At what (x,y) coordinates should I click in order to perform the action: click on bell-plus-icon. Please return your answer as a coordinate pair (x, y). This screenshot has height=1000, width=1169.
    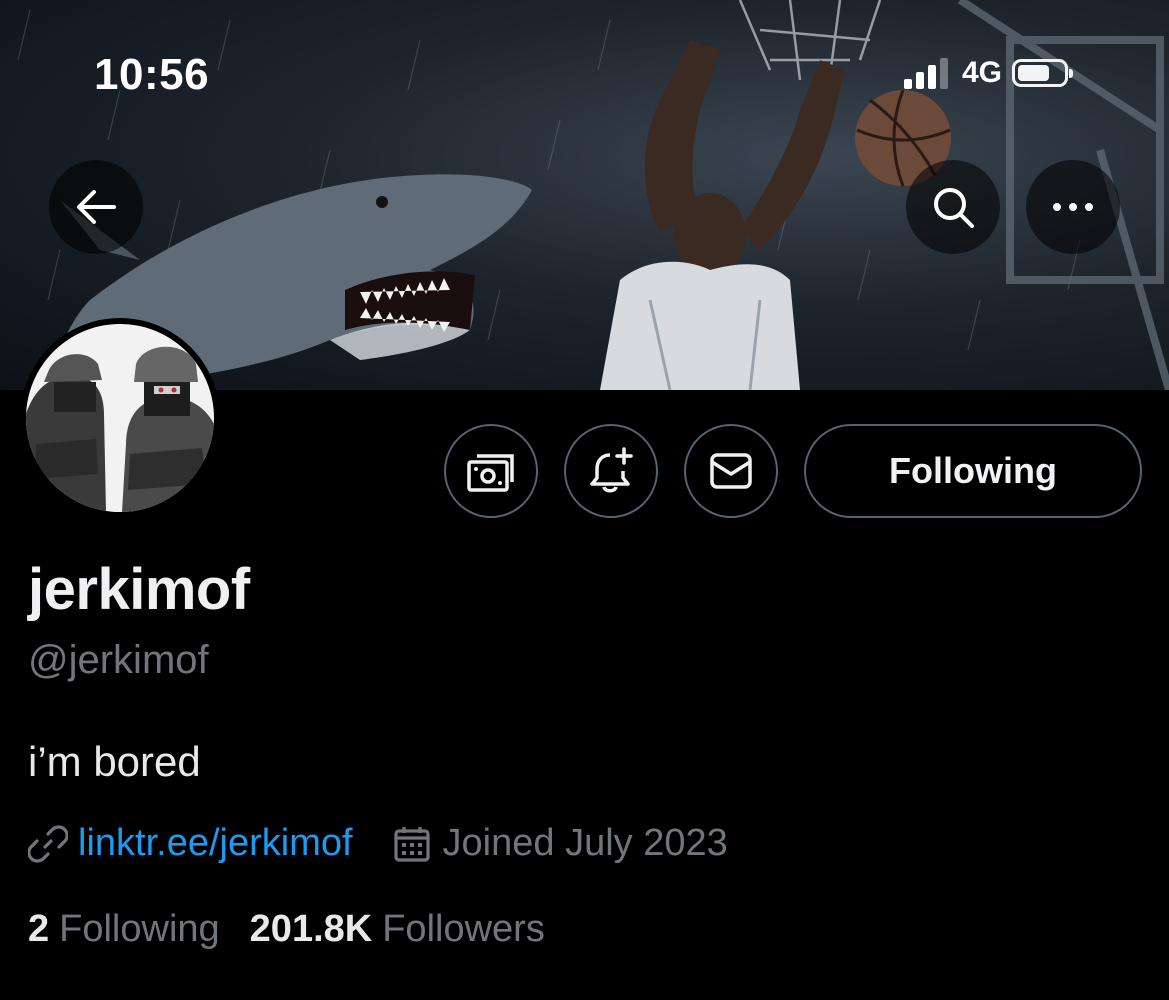
    Looking at the image, I should click on (611, 470).